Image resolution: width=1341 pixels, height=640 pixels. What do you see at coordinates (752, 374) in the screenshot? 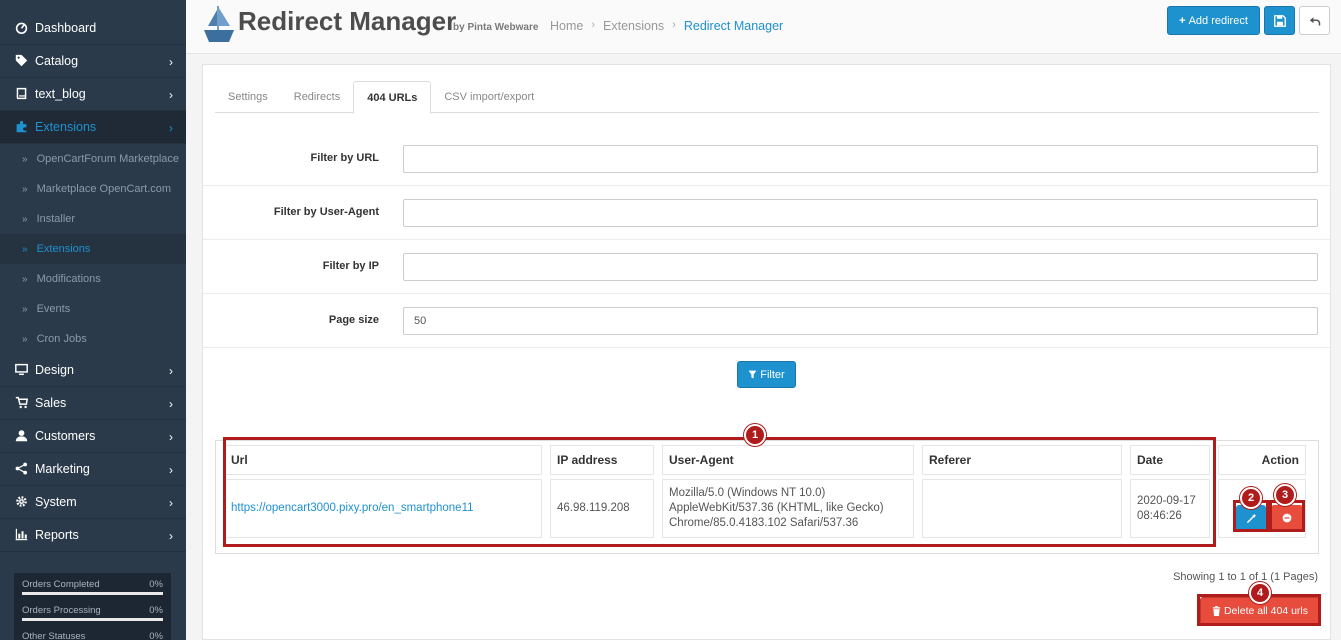
I see `filter-icon` at bounding box center [752, 374].